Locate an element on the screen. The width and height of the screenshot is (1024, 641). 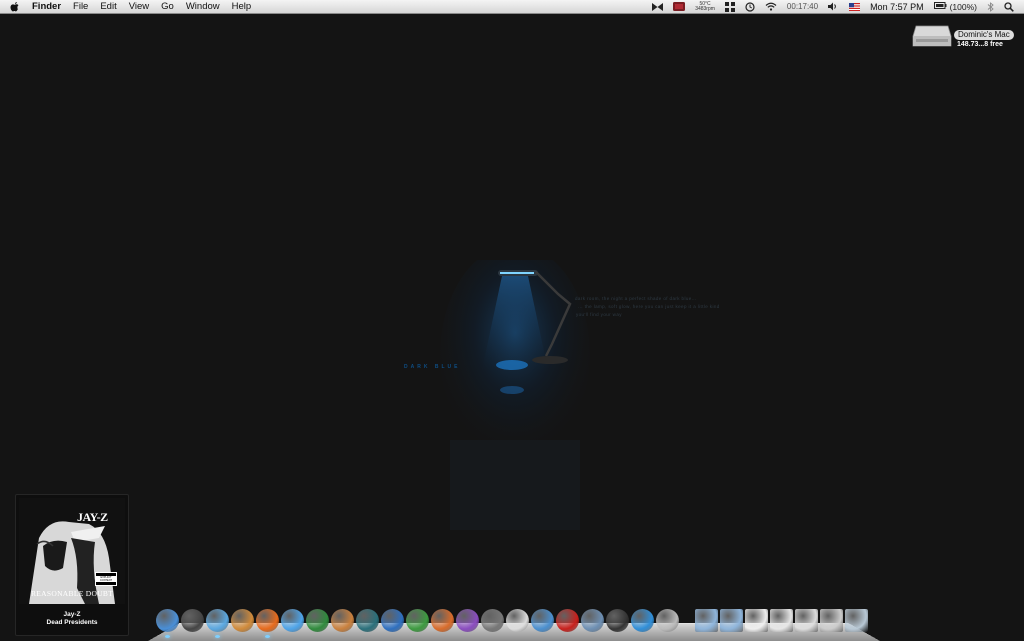
menu-app-finder: Finder is located at coordinates (46, 6).